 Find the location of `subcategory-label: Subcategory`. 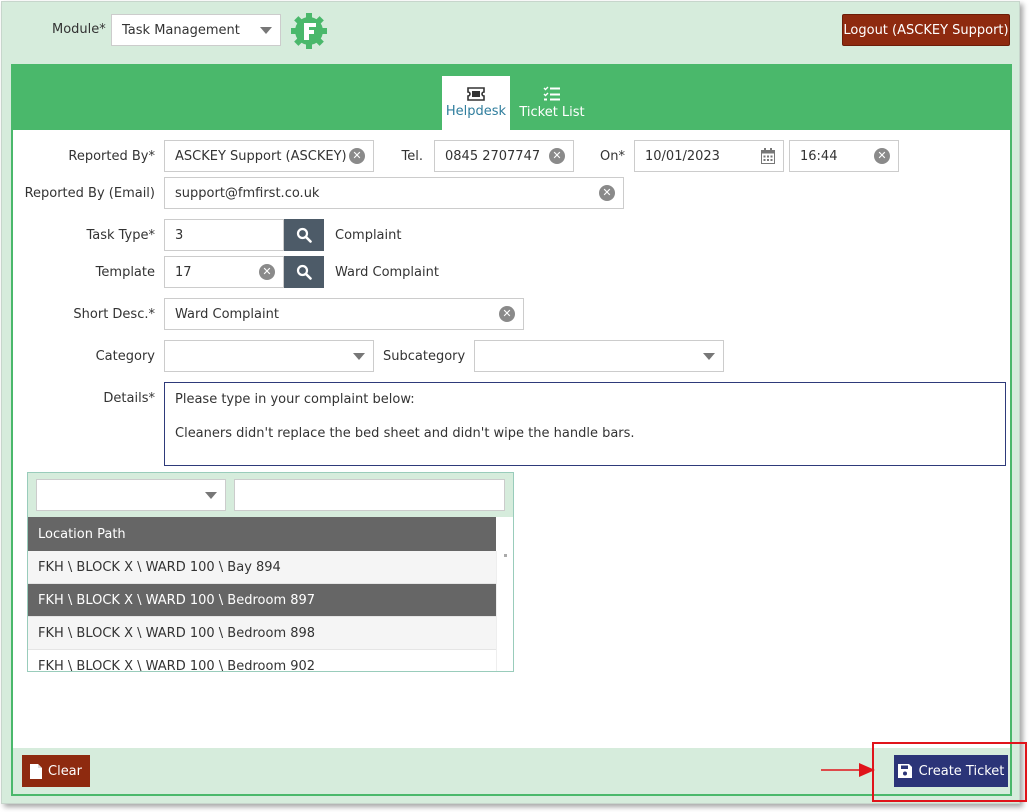

subcategory-label: Subcategory is located at coordinates (424, 356).